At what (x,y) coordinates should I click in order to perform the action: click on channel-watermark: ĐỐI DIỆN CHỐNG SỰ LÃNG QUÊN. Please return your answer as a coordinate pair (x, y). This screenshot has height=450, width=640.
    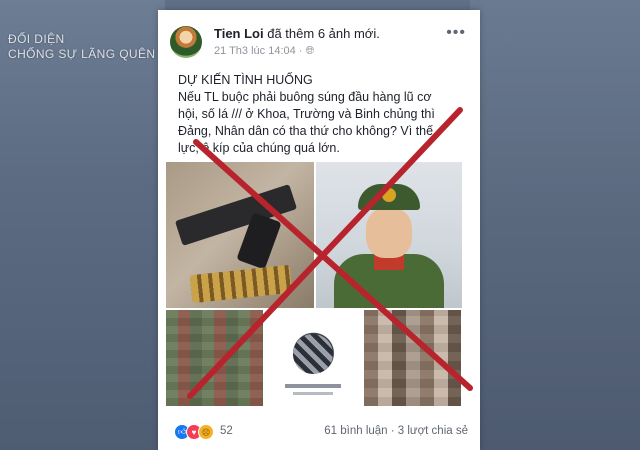
    Looking at the image, I should click on (81, 47).